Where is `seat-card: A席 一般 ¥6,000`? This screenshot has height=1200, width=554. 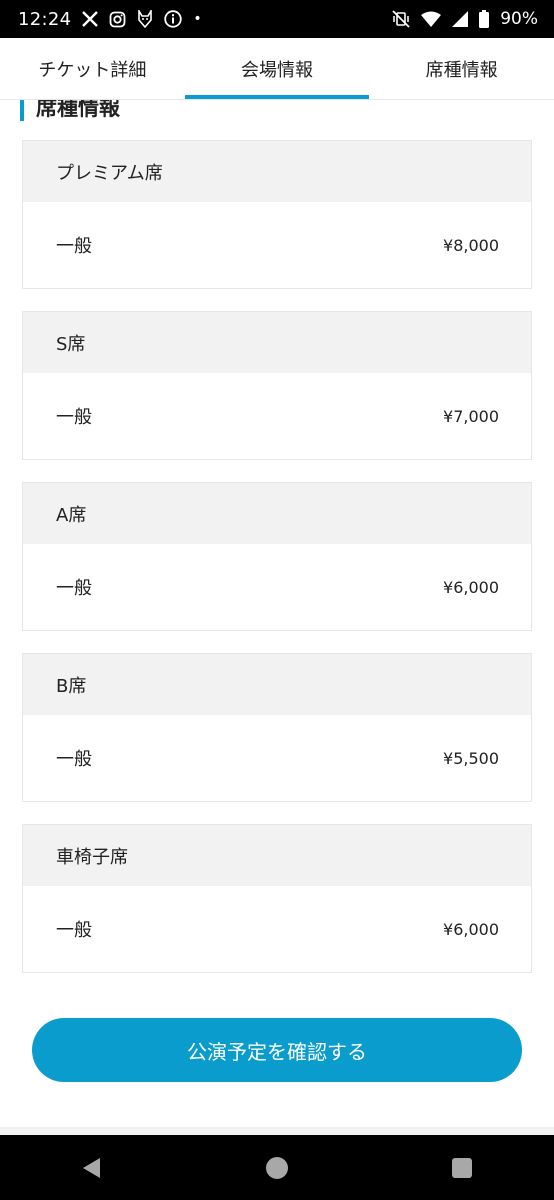
seat-card: A席 一般 ¥6,000 is located at coordinates (277, 556).